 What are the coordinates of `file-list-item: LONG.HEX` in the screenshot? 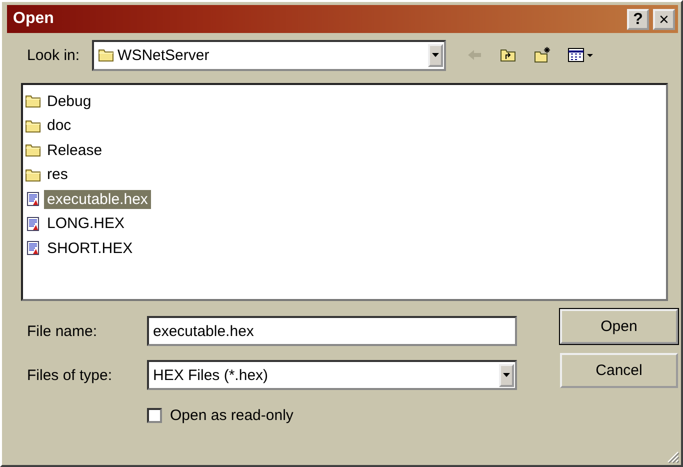 It's located at (86, 224).